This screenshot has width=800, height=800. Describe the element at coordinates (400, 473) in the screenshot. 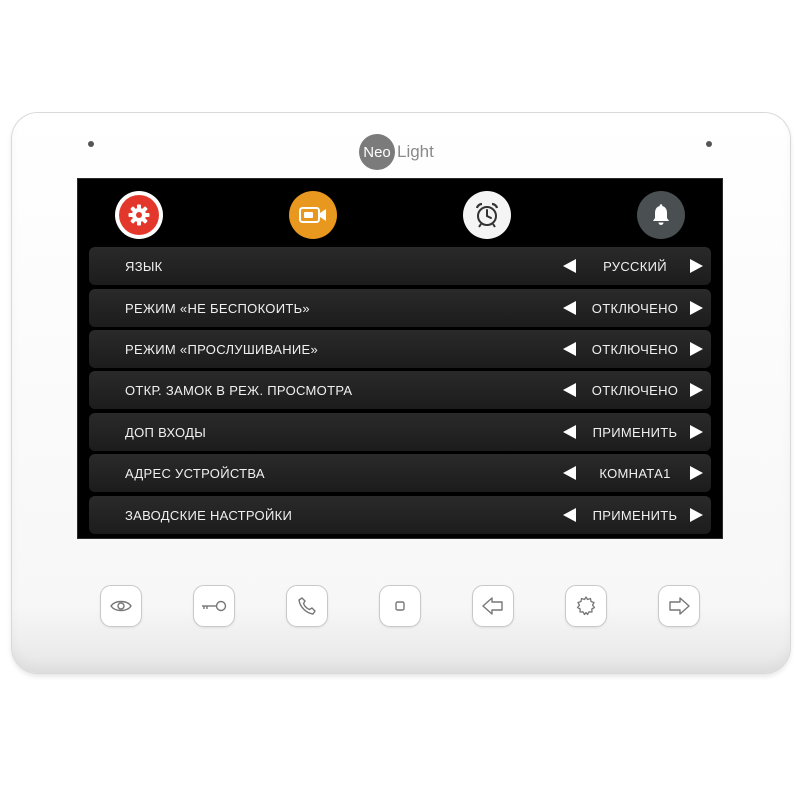

I see `settings-row-device-address: АДРЕС УСТРОЙСТВА КОМНАТА1` at that location.